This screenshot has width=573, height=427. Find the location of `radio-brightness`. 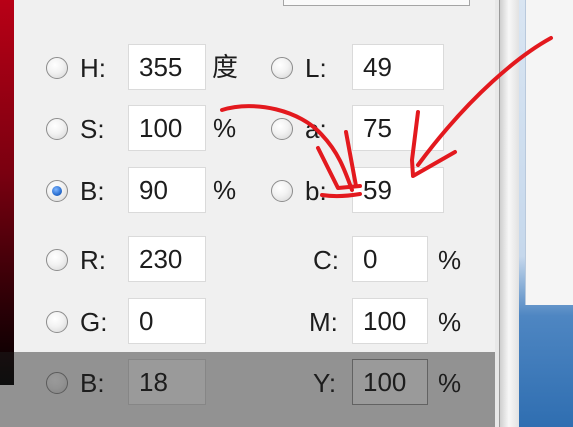

radio-brightness is located at coordinates (57, 191).